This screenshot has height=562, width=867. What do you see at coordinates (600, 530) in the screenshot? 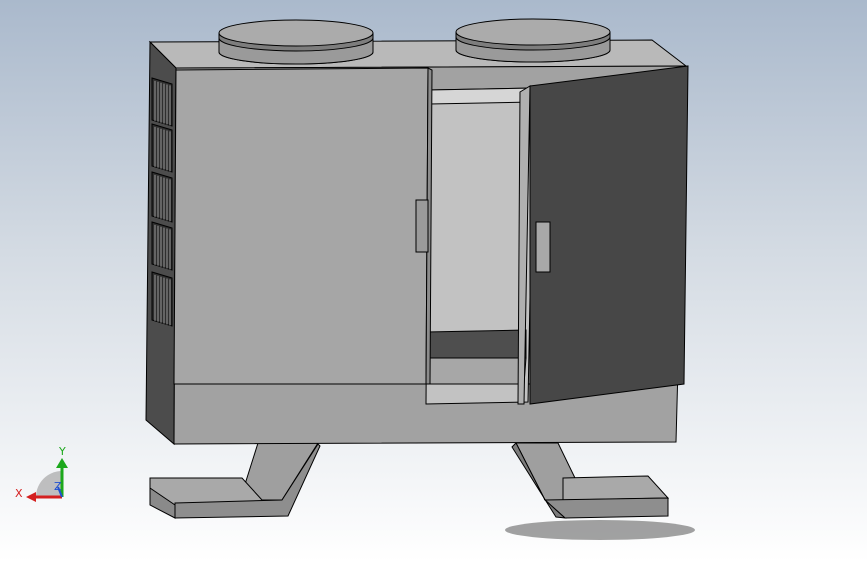
I see `ground-shadow` at bounding box center [600, 530].